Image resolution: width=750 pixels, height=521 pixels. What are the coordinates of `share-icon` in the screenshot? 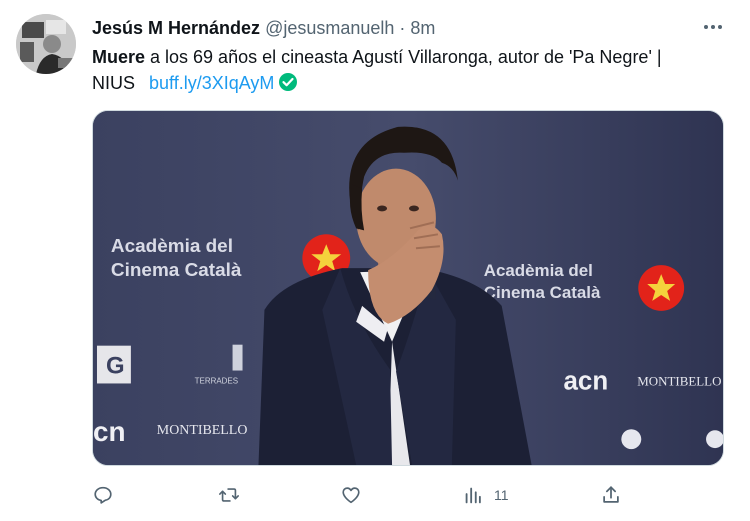 It's located at (611, 494).